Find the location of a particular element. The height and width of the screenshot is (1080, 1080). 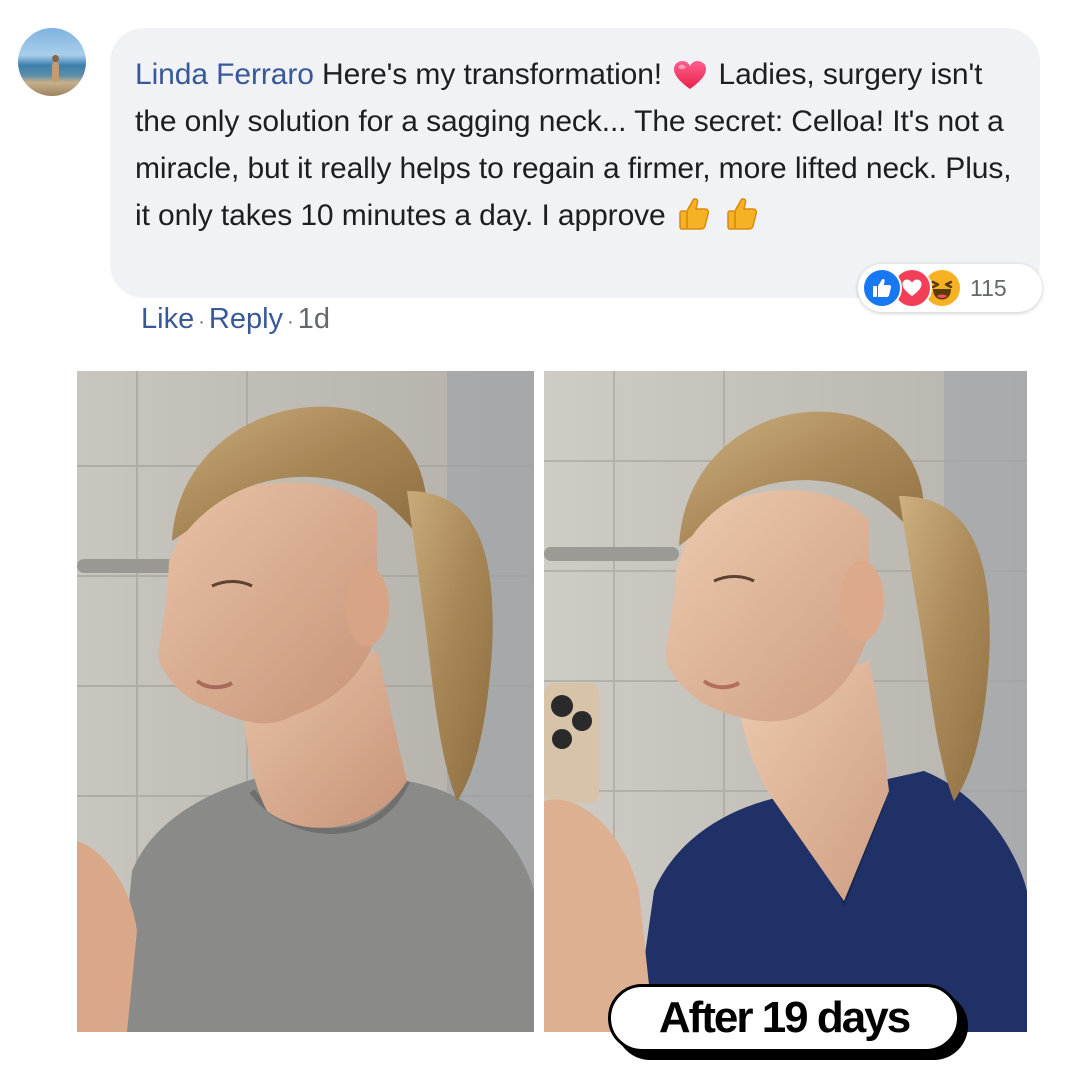

comment-actions: Like · Reply · 1d is located at coordinates (235, 319).